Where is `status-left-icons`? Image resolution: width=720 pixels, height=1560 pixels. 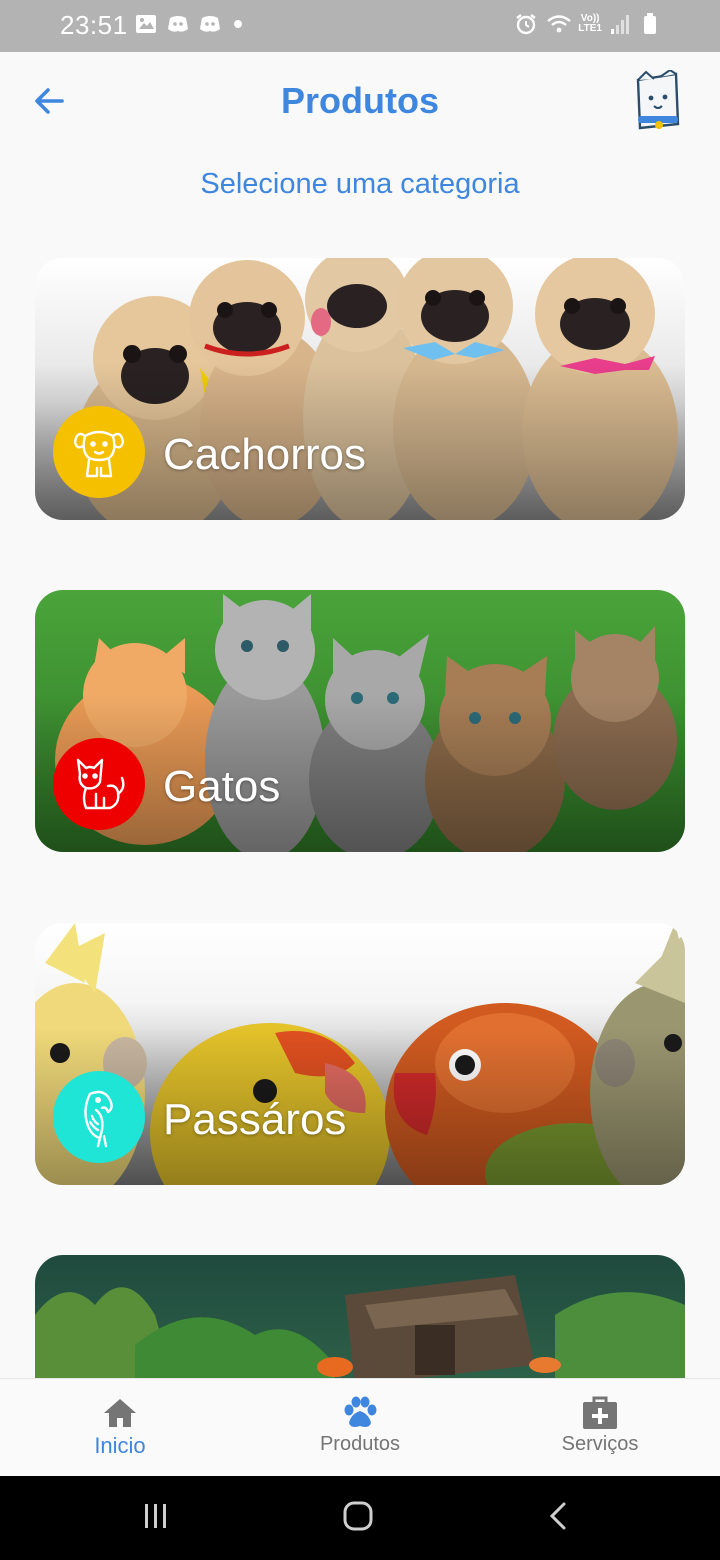 status-left-icons is located at coordinates (188, 24).